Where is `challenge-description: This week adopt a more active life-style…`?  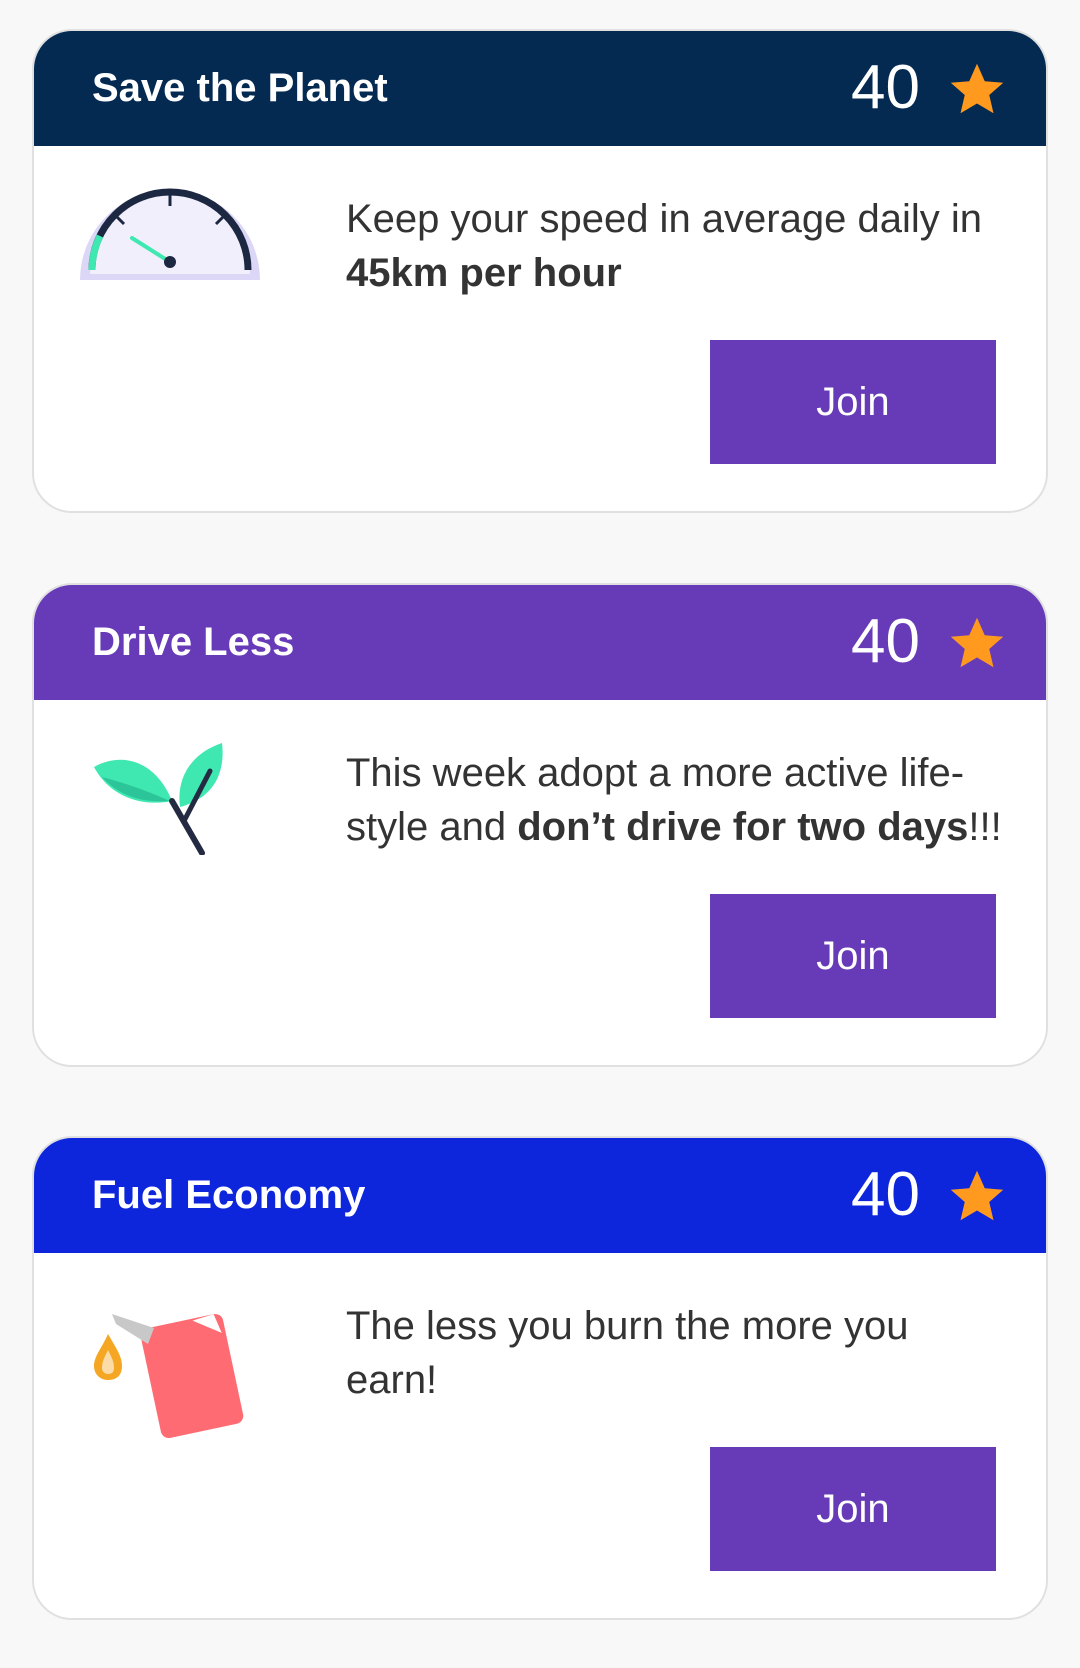
challenge-description: This week adopt a more active life-style… is located at coordinates (676, 800).